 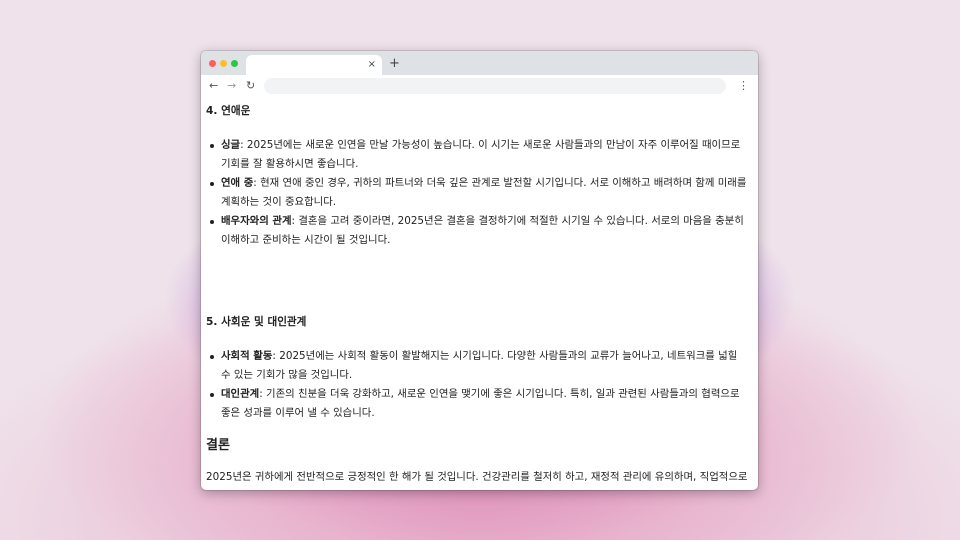 I want to click on list-item-label: 연애 중, so click(x=237, y=183).